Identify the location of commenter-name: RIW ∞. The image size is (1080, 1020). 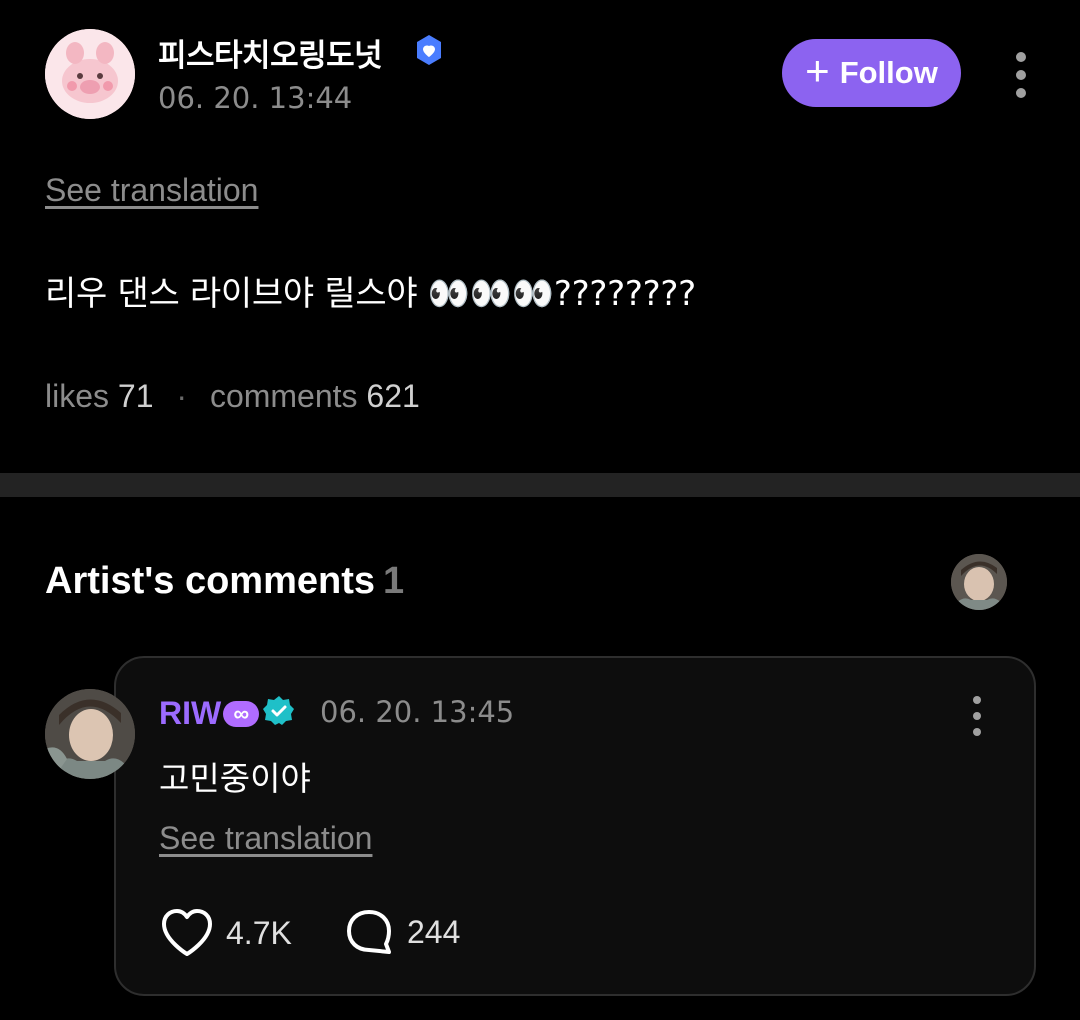
(209, 713).